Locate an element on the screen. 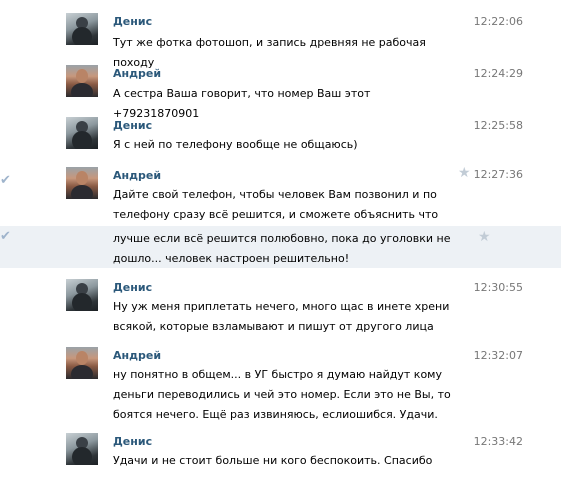 The image size is (561, 490). message-time: 12:24:29 is located at coordinates (498, 73).